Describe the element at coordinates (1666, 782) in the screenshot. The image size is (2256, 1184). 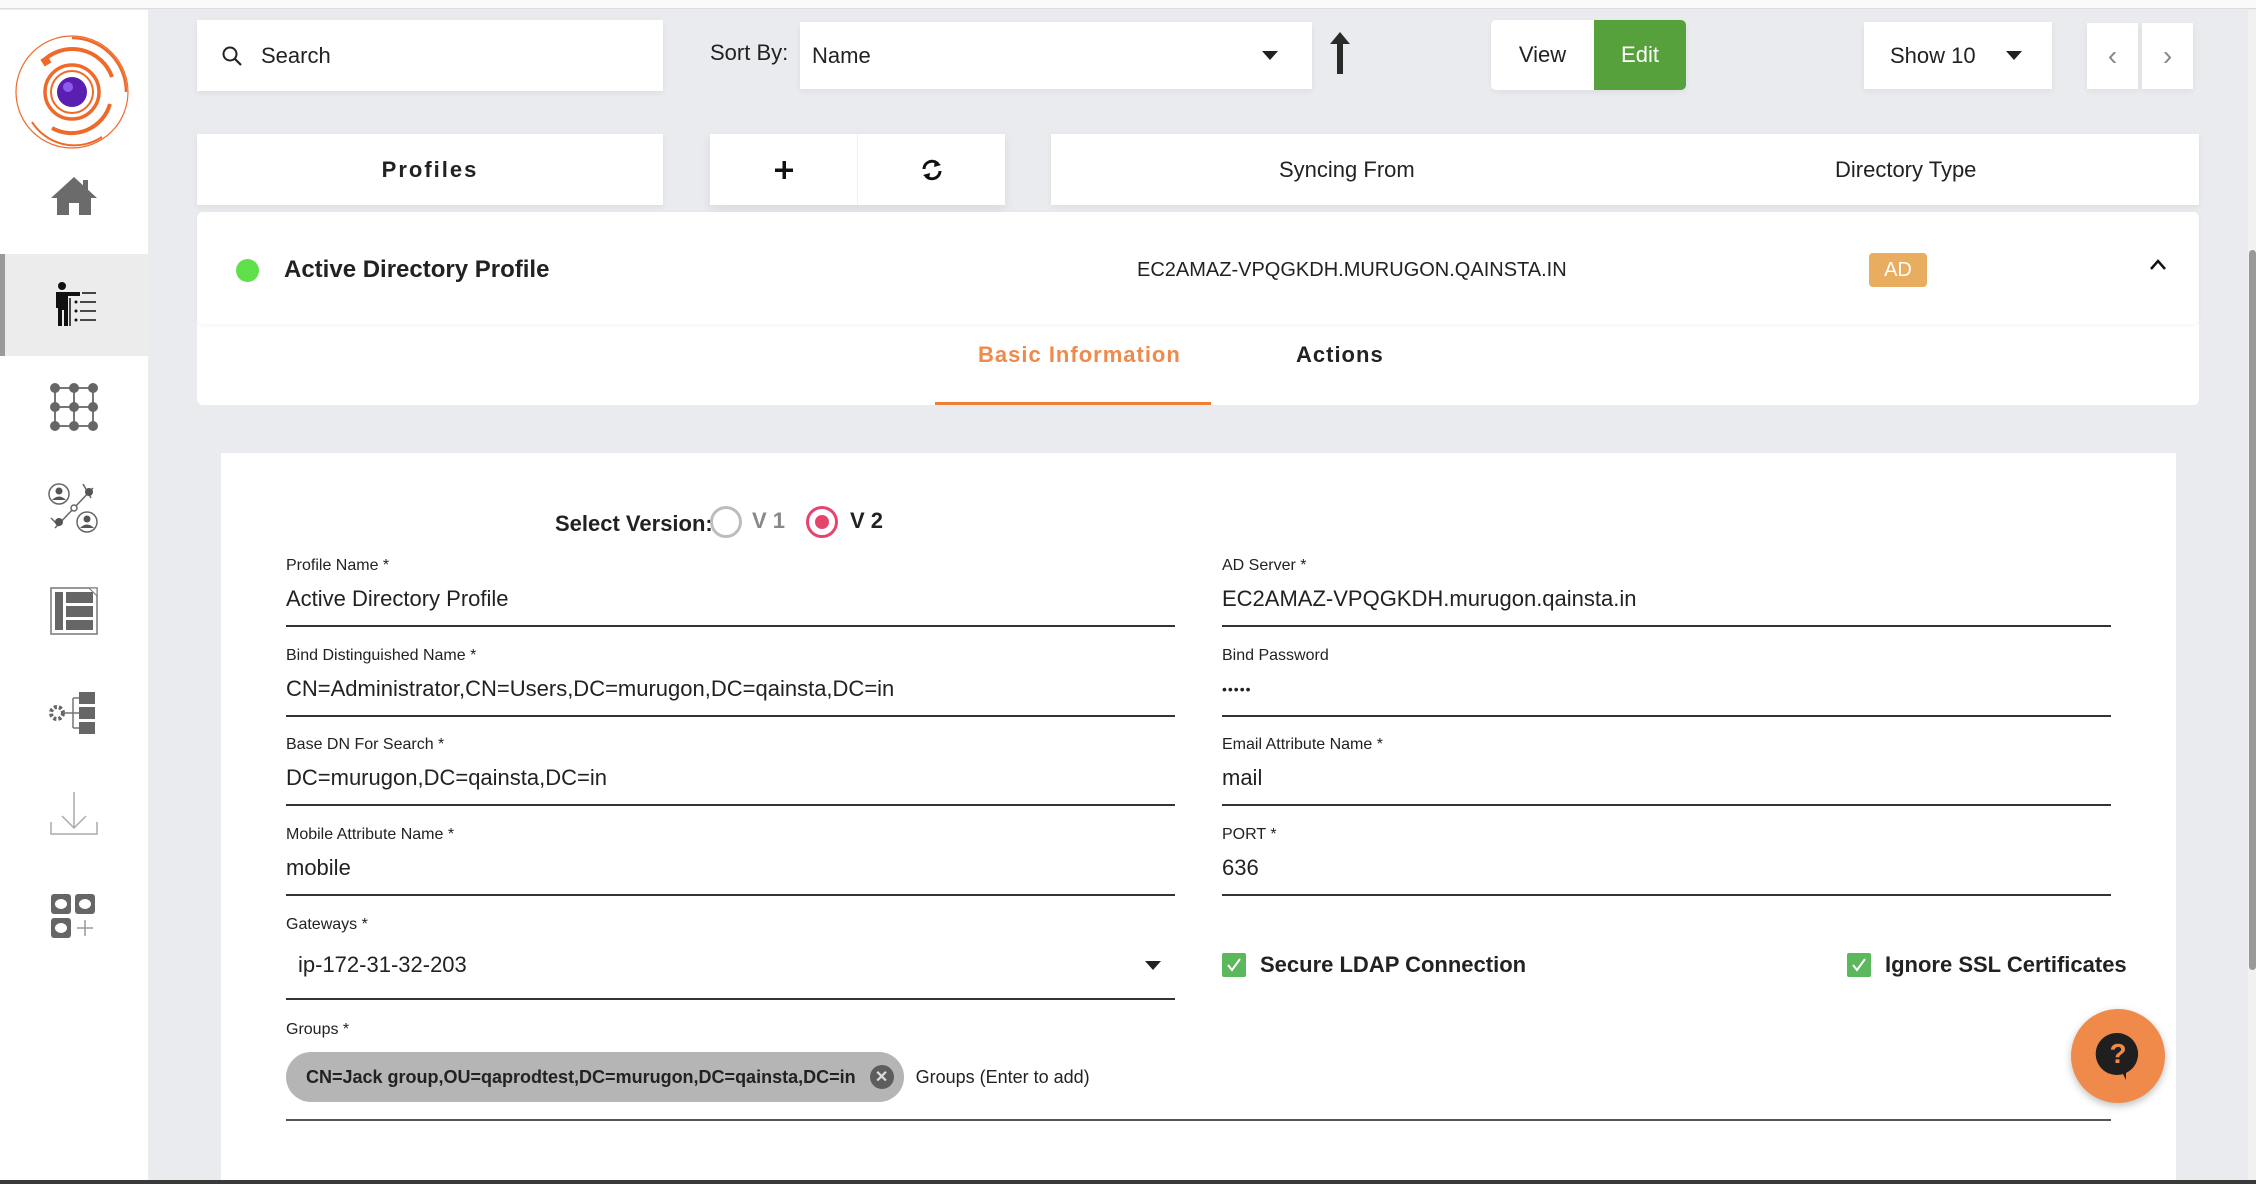
I see `email-attr-input: mail` at that location.